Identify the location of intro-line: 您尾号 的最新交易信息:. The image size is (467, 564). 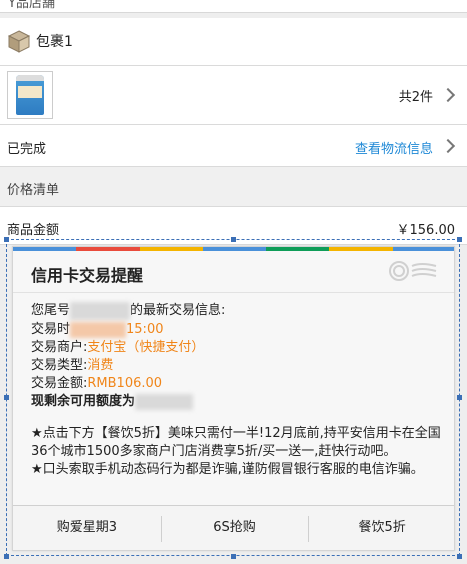
(128, 310).